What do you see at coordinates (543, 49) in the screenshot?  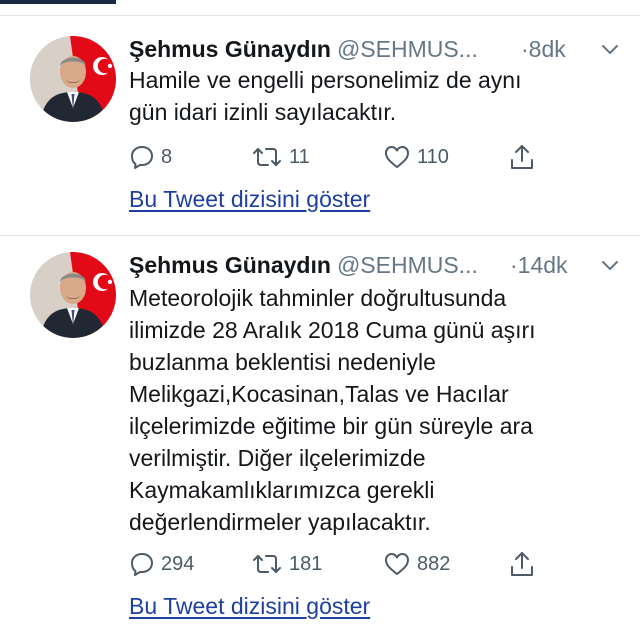 I see `timestamp: ·8dk` at bounding box center [543, 49].